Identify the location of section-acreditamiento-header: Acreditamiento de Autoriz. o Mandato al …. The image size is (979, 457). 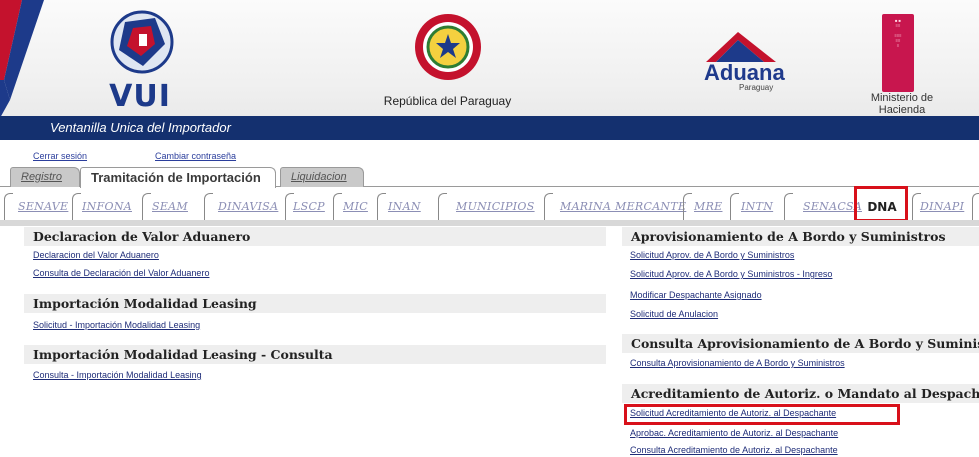
(800, 393).